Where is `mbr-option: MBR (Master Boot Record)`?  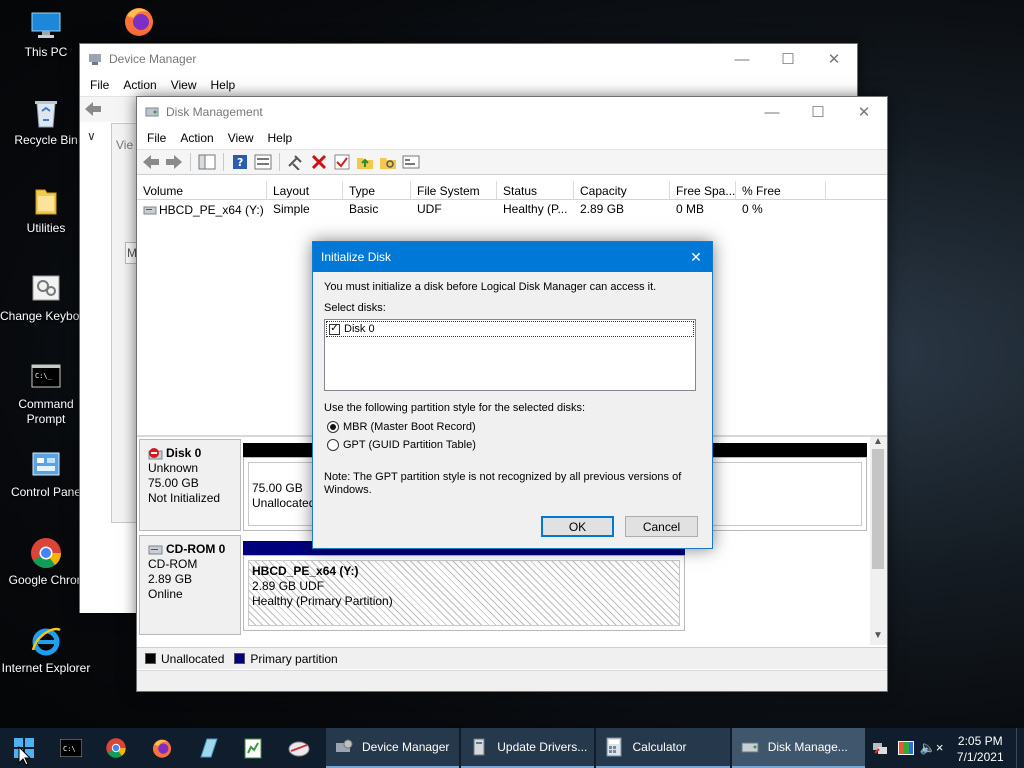
mbr-option: MBR (Master Boot Record) is located at coordinates (401, 427).